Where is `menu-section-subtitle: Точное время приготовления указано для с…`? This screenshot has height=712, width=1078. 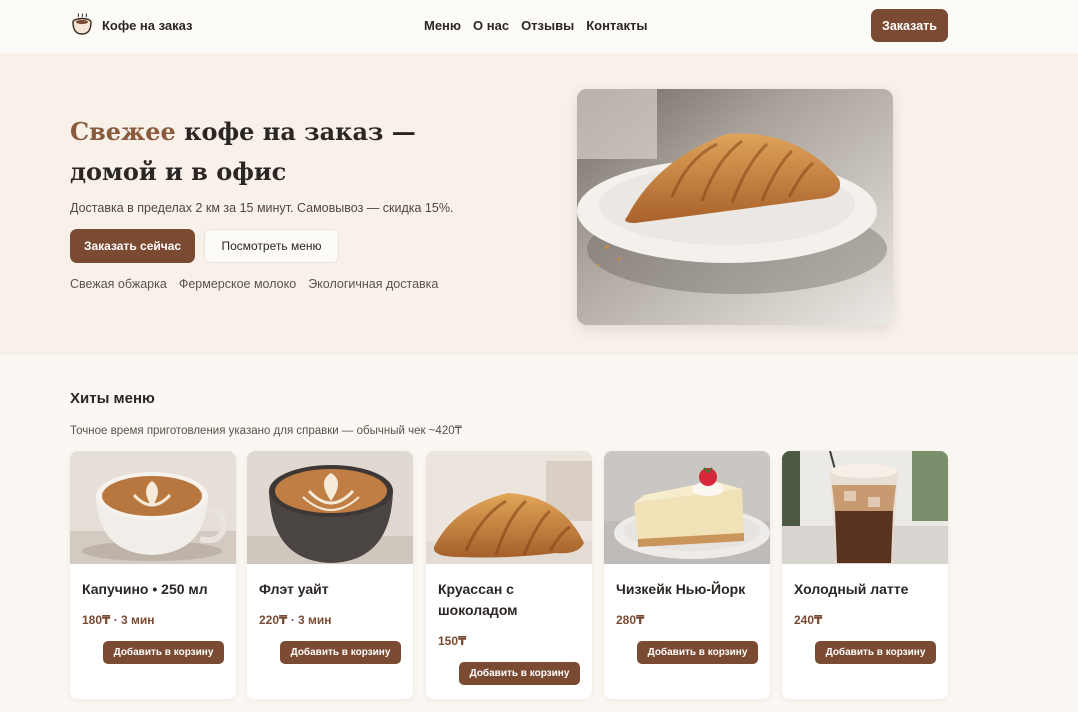 menu-section-subtitle: Точное время приготовления указано для с… is located at coordinates (266, 431).